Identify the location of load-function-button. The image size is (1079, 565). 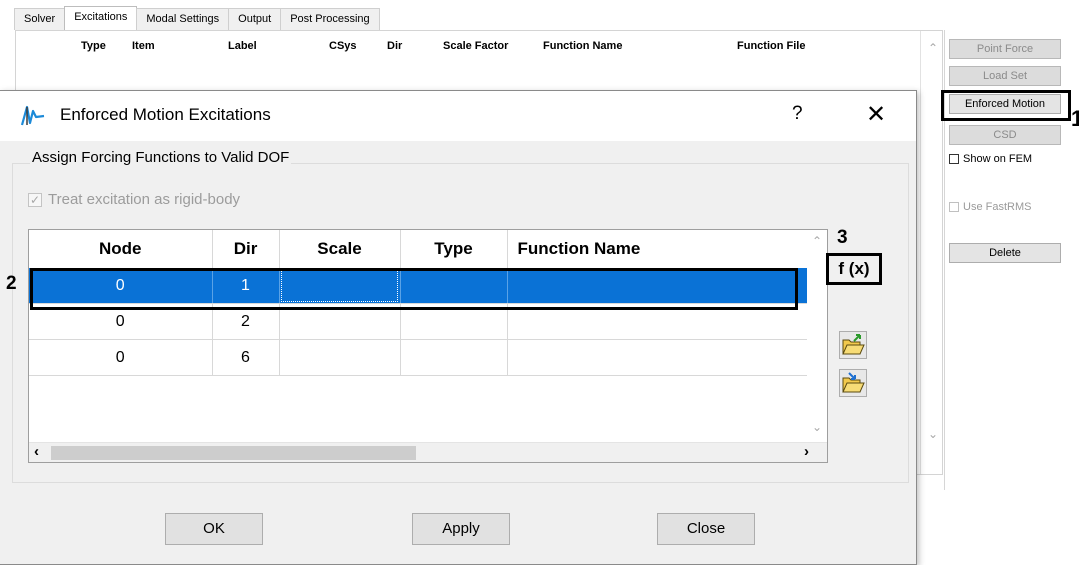
(853, 345).